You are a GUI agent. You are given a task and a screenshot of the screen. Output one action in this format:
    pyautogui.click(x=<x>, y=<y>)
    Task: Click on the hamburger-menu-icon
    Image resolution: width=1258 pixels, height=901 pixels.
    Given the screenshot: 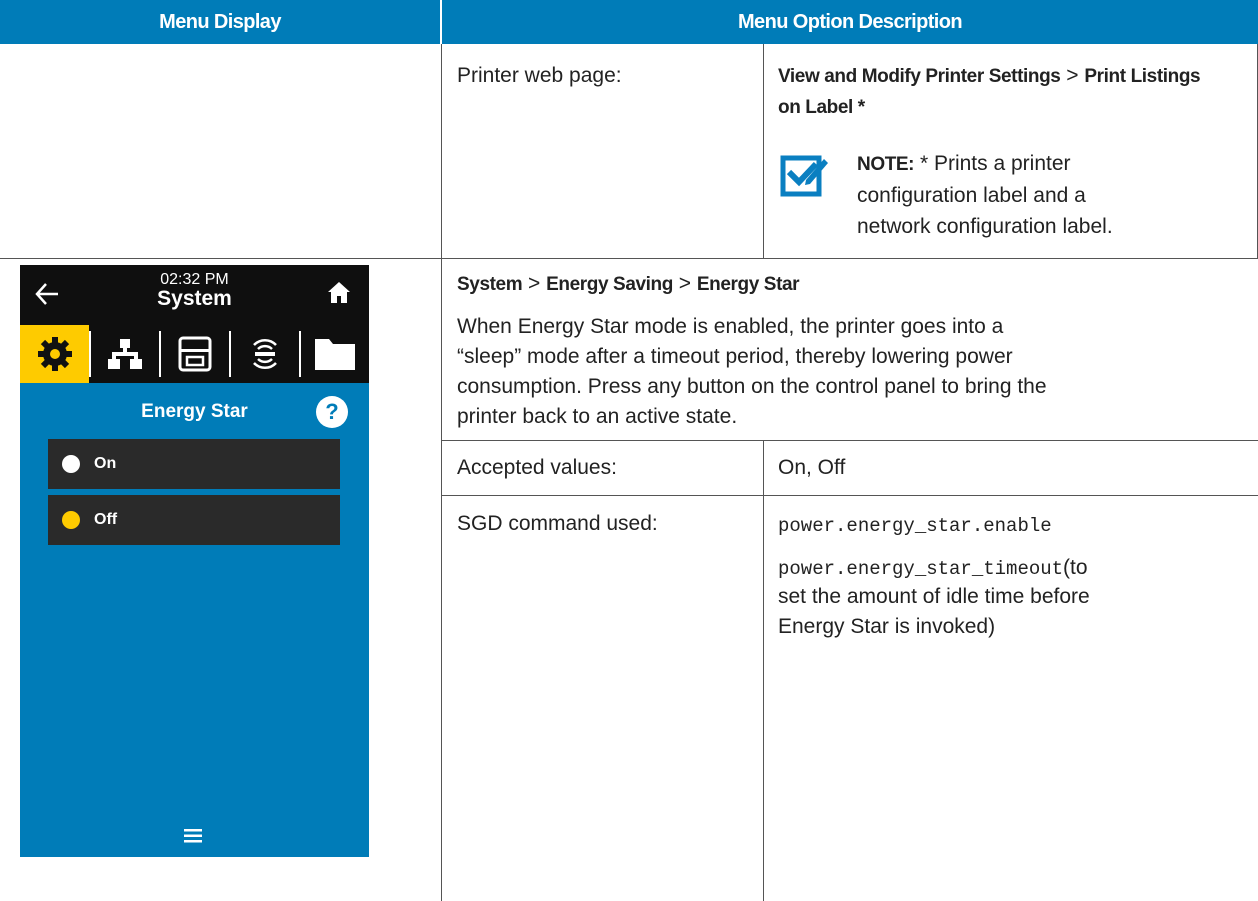 What is the action you would take?
    pyautogui.click(x=194, y=836)
    